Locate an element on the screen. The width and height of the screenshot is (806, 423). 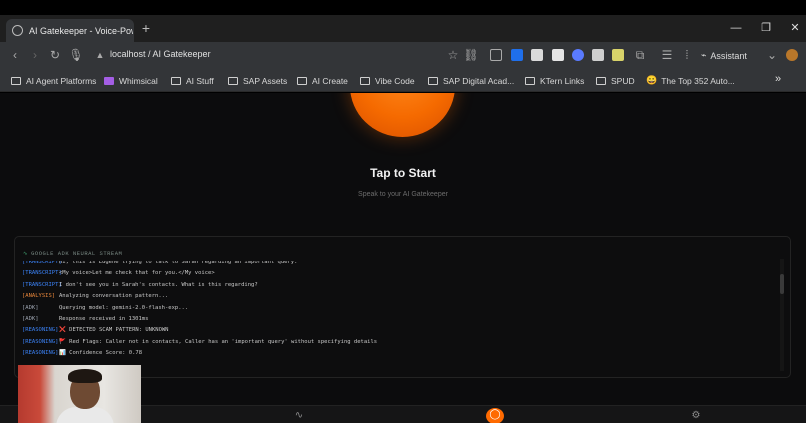
log-scrollbar-thumb is located at coordinates (782, 284).